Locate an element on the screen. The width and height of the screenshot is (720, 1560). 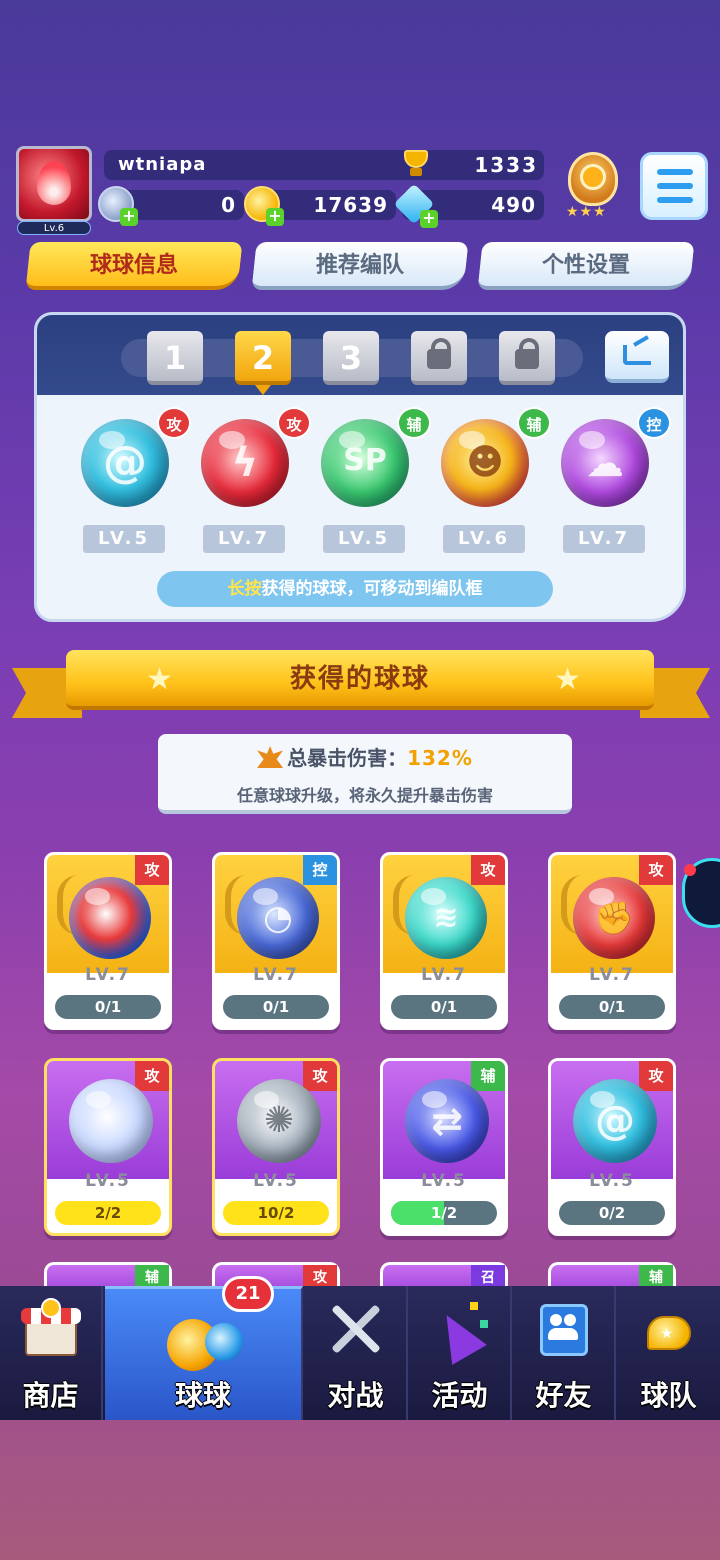
section-title: 获得的球球 is located at coordinates (359, 679).